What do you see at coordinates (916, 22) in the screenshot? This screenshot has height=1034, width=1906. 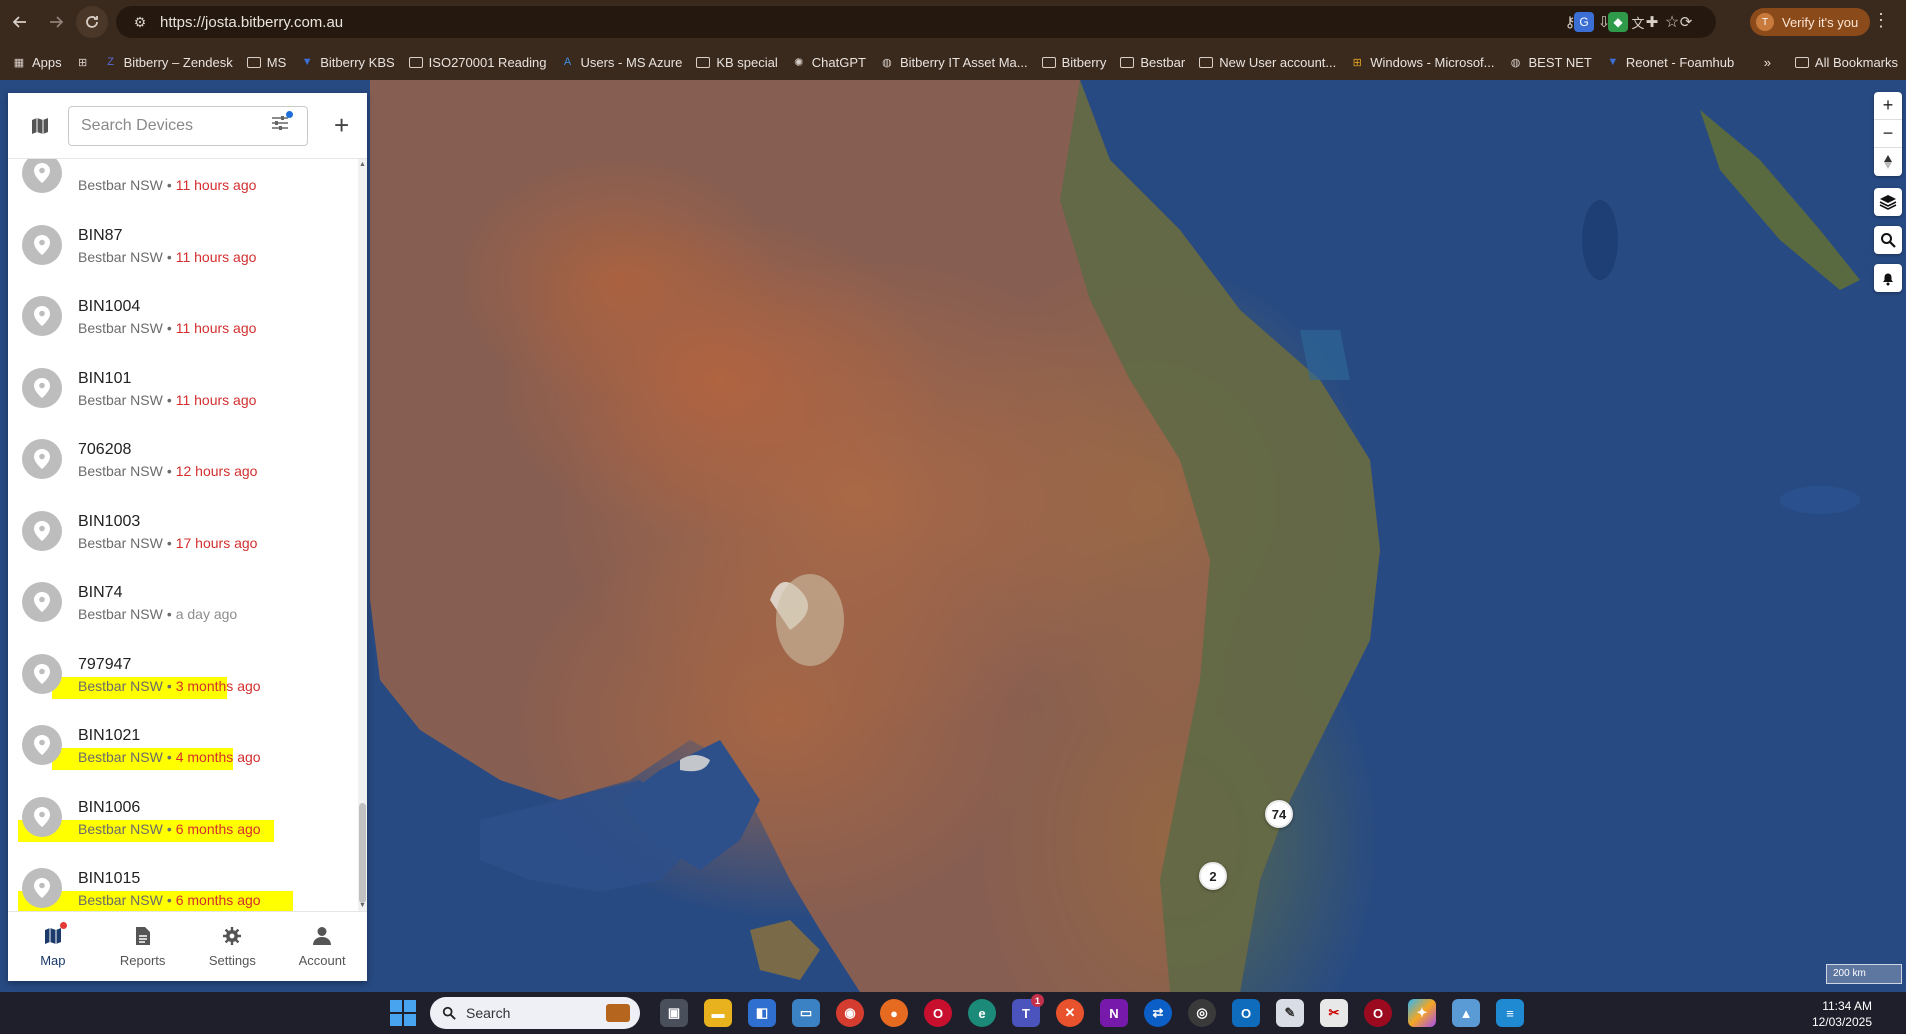 I see `address-bar: ⚙ https://josta.bitberry.com.au` at bounding box center [916, 22].